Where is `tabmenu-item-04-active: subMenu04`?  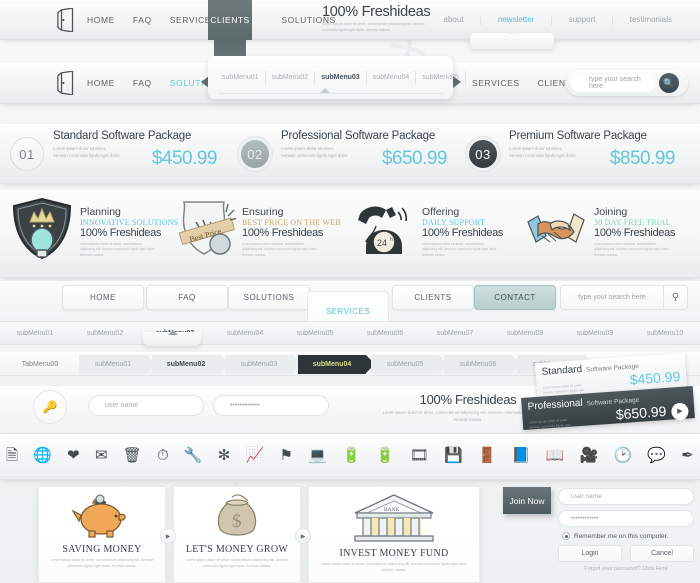 tabmenu-item-04-active: subMenu04 is located at coordinates (336, 364).